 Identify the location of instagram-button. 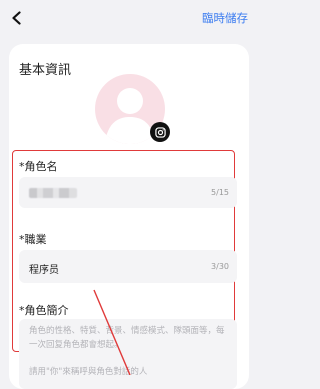
(160, 132).